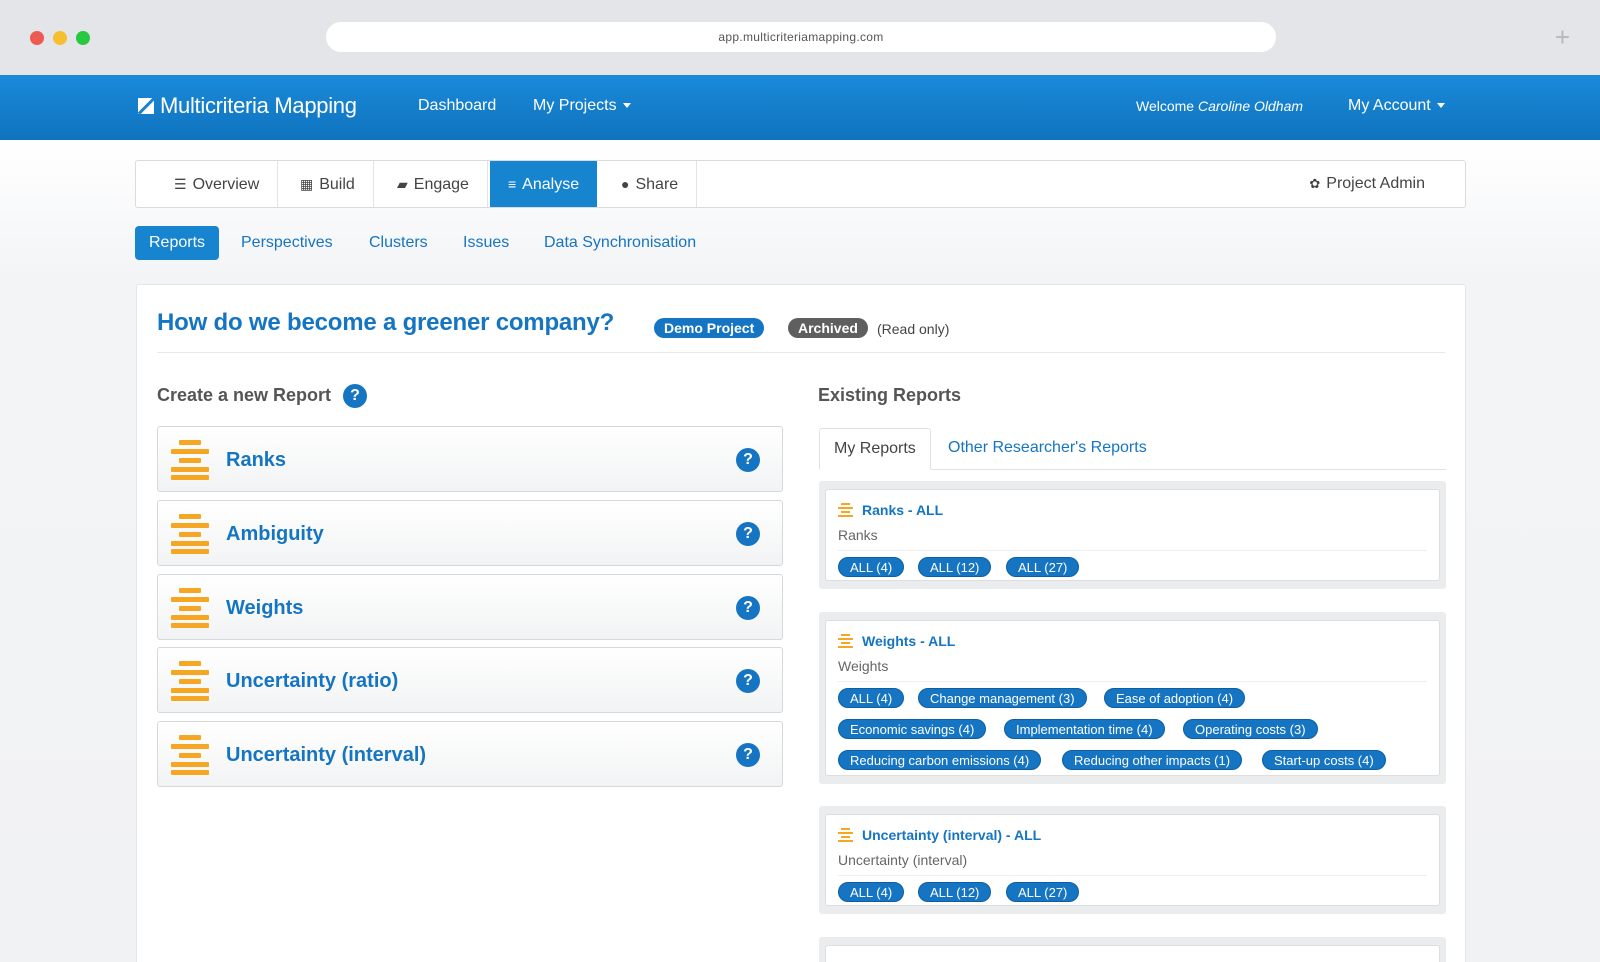 Image resolution: width=1600 pixels, height=962 pixels. What do you see at coordinates (875, 449) in the screenshot?
I see `tab-my-reports: My Reports` at bounding box center [875, 449].